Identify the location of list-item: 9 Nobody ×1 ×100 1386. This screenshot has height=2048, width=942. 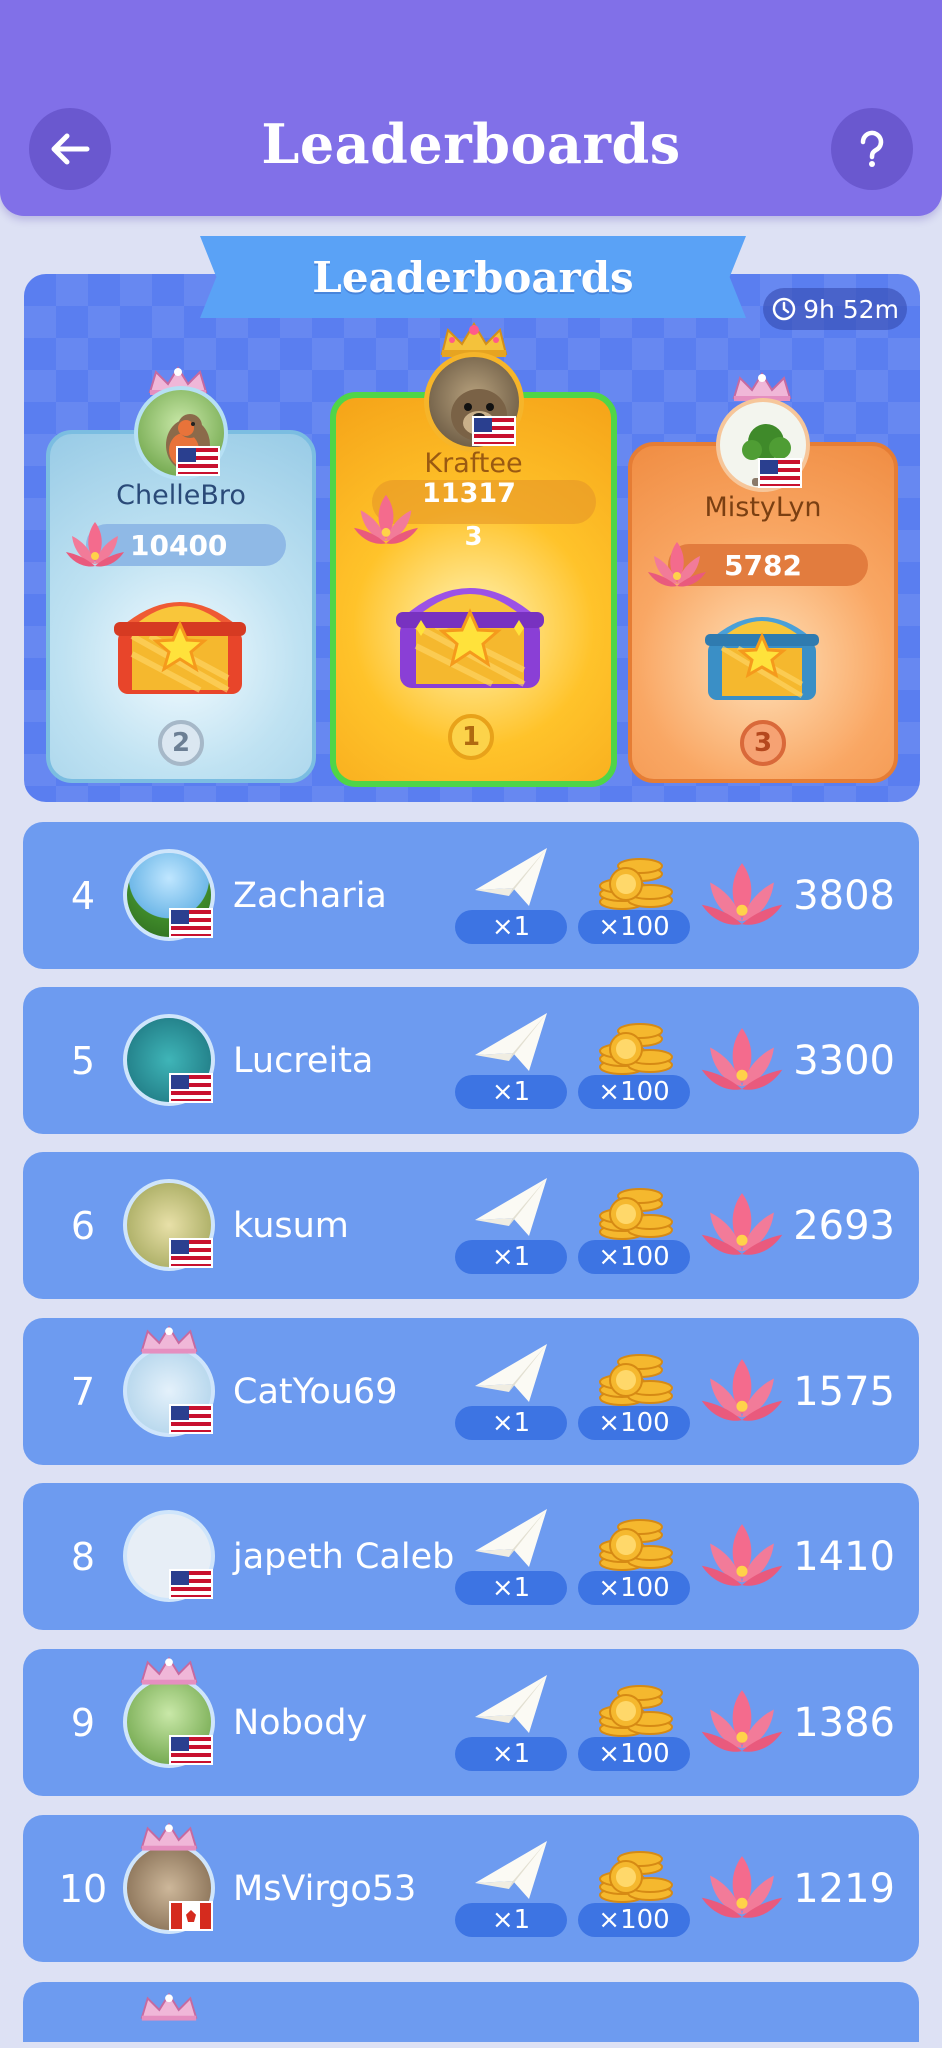
(471, 1722).